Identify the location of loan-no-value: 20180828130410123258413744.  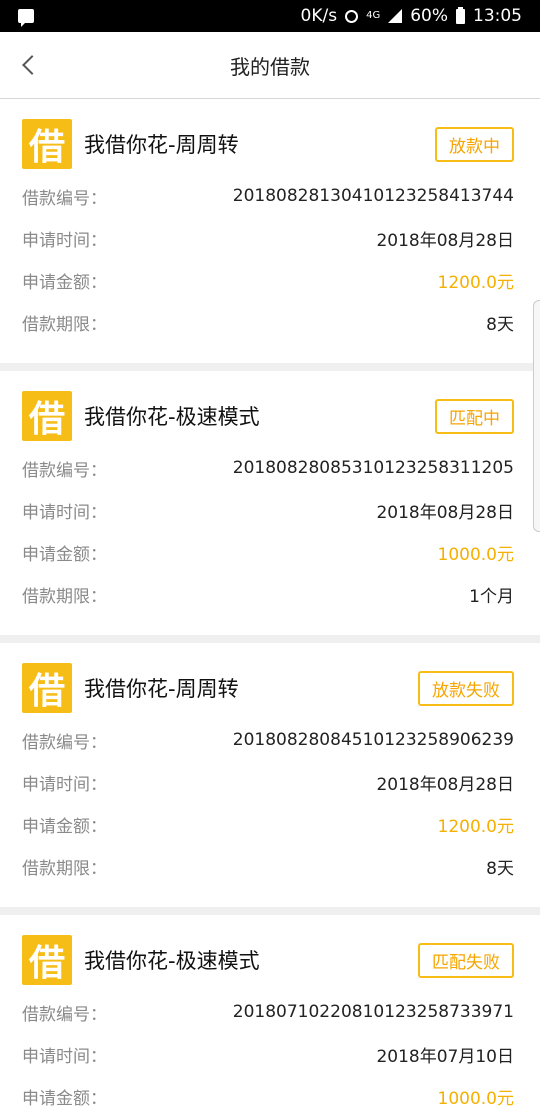
(373, 196).